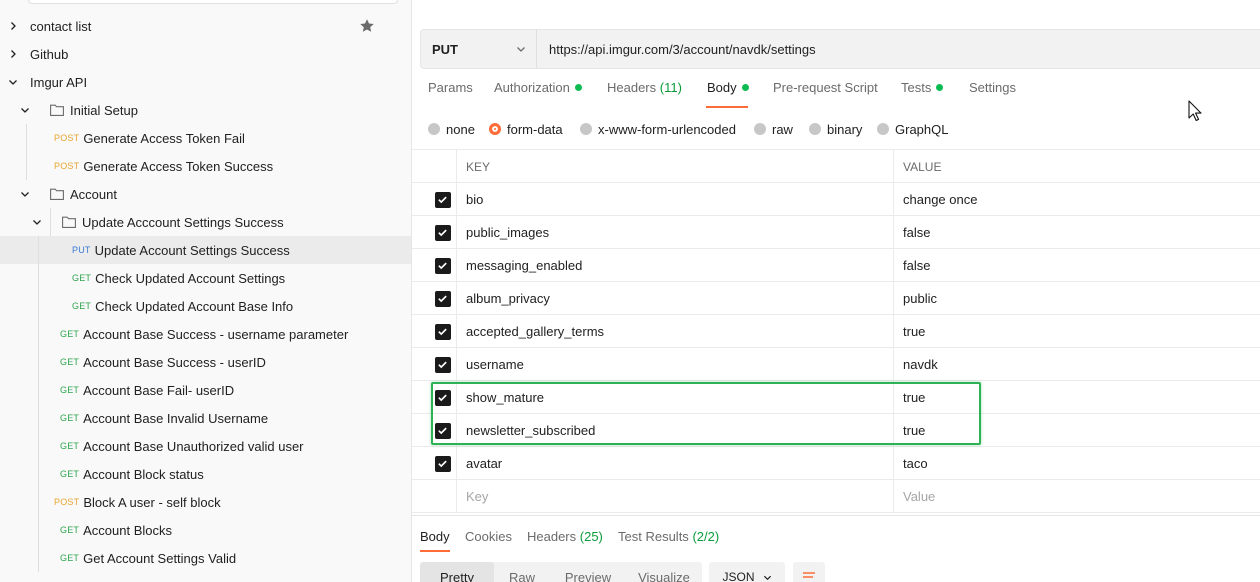 The image size is (1260, 582). I want to click on request-item-get-account-settings-valid: GET Get Account Settings Valid, so click(205, 558).